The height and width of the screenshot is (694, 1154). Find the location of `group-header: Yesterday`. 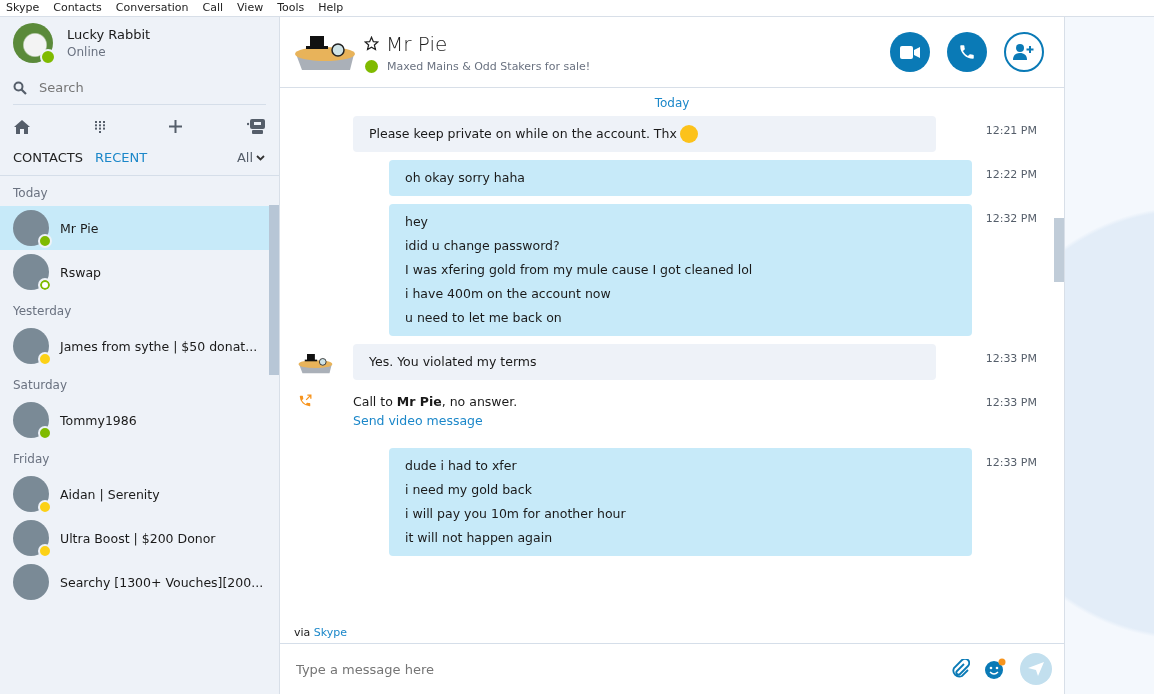

group-header: Yesterday is located at coordinates (42, 311).